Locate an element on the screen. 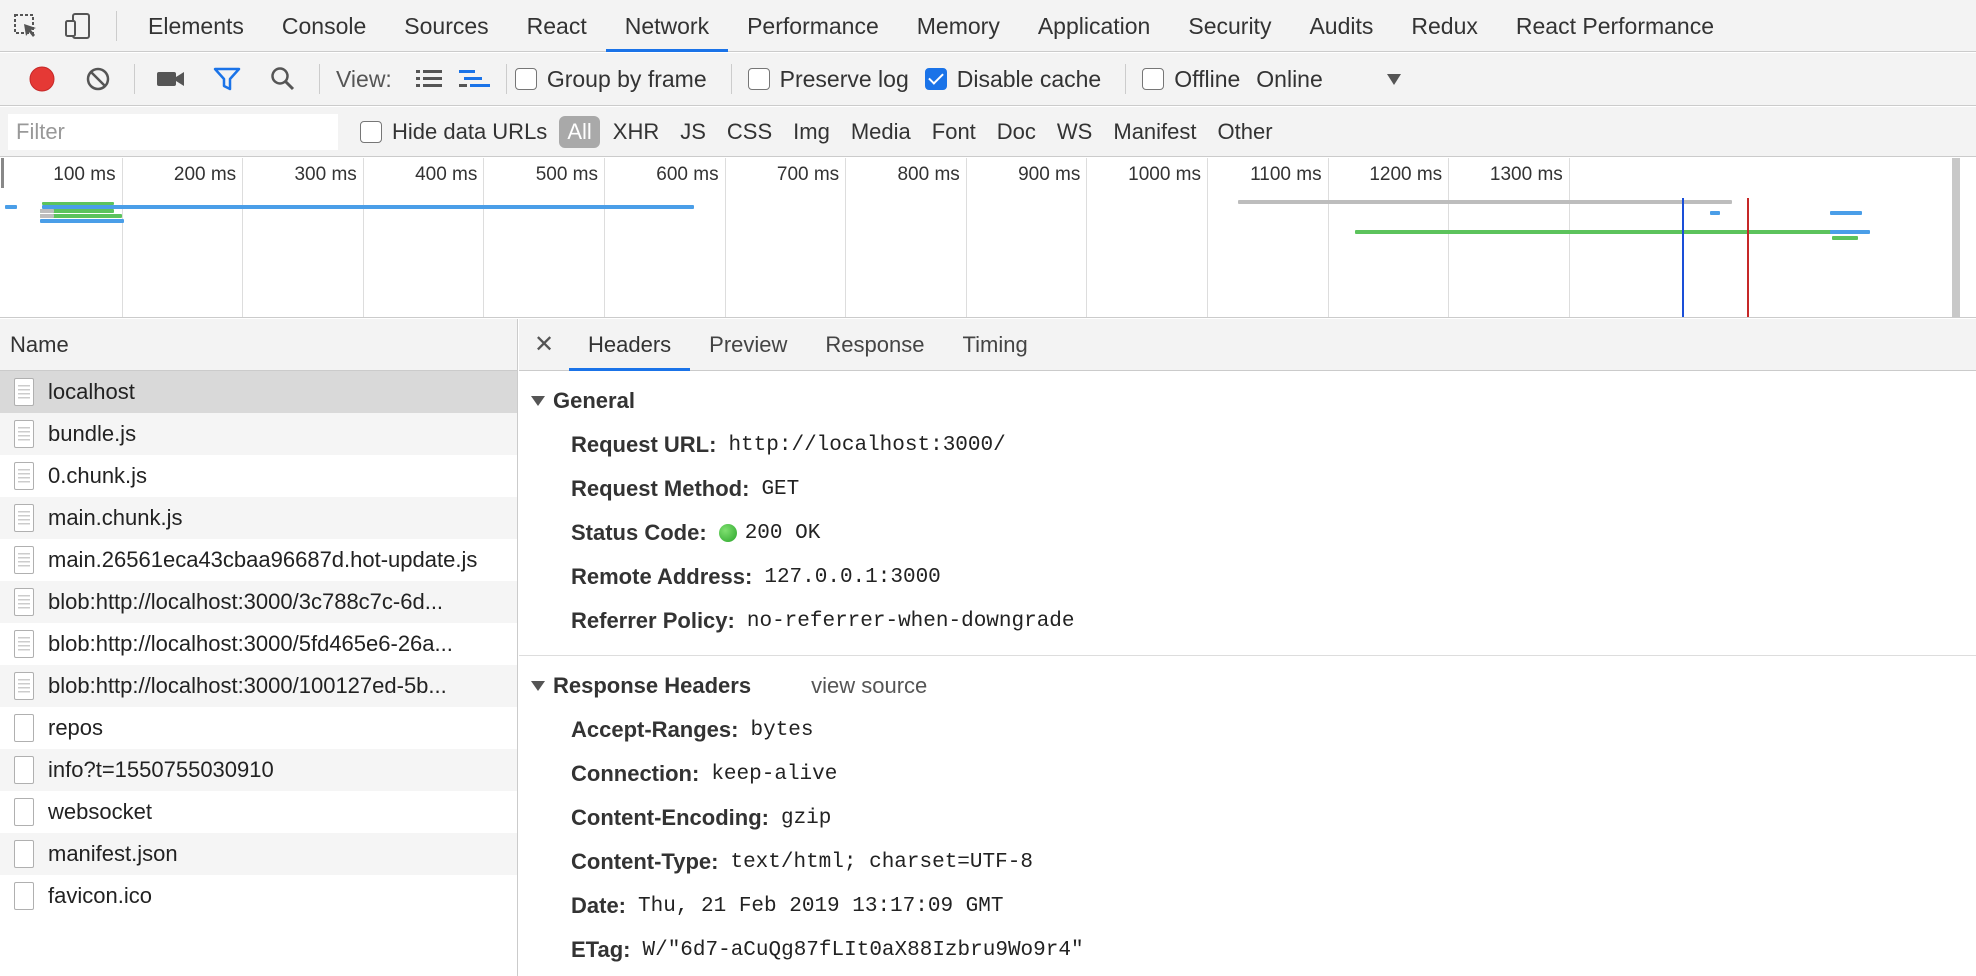 The image size is (1976, 976). filter-type-other: Other is located at coordinates (1245, 132).